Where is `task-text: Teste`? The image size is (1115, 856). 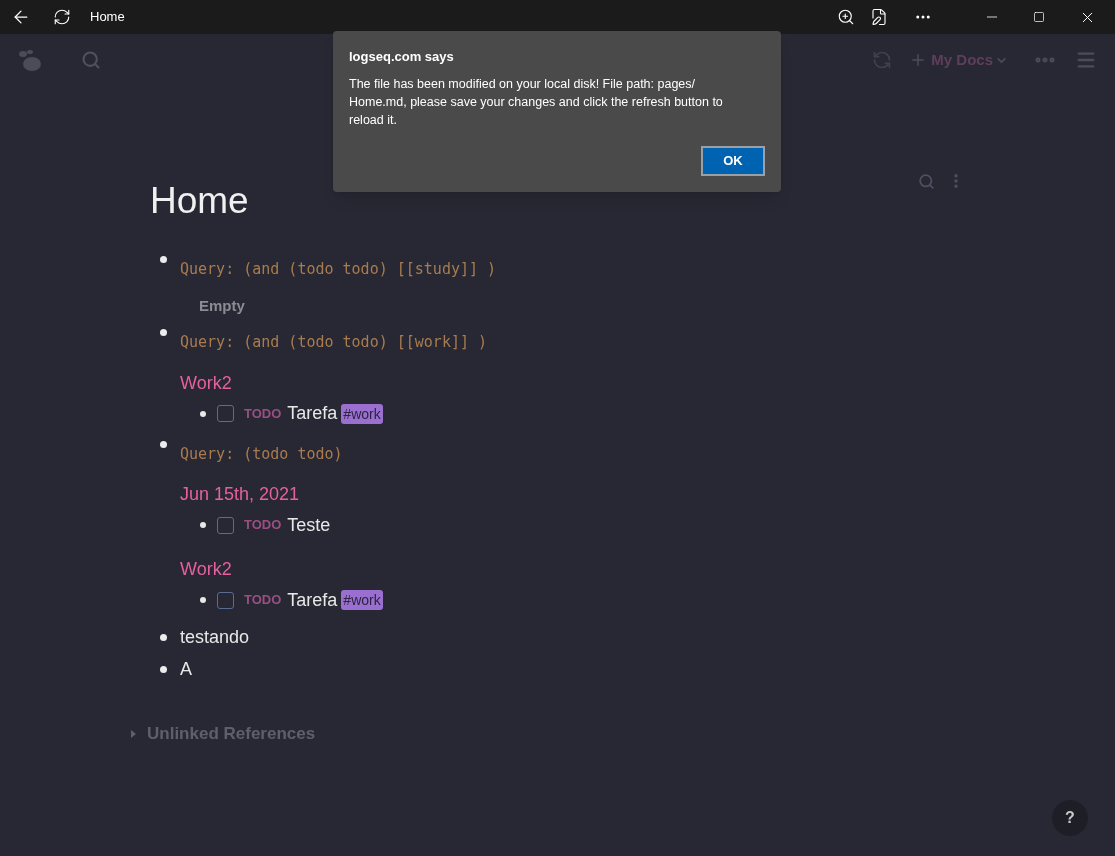
task-text: Teste is located at coordinates (309, 525).